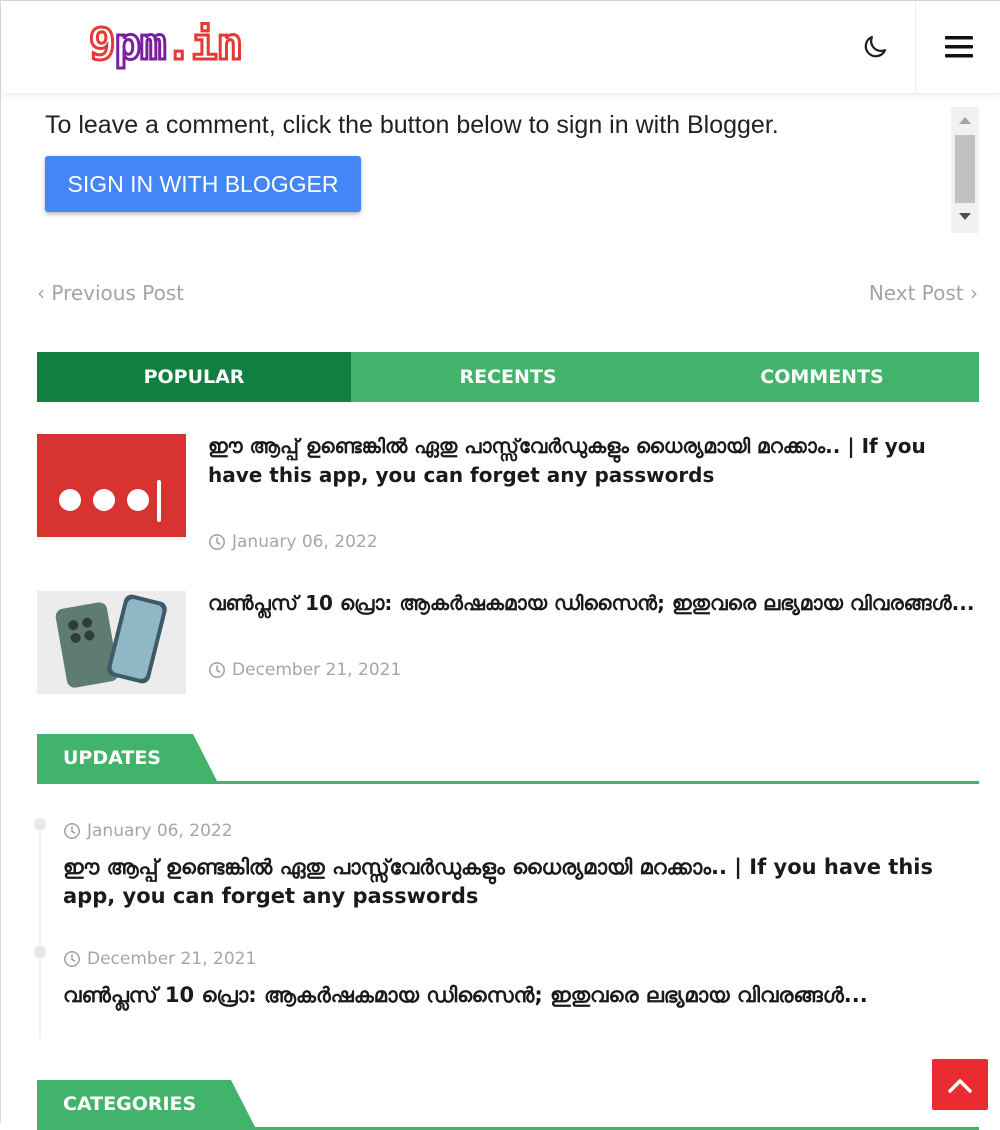 Image resolution: width=1000 pixels, height=1130 pixels. What do you see at coordinates (146, 1103) in the screenshot?
I see `categories-heading: CATEGORIES` at bounding box center [146, 1103].